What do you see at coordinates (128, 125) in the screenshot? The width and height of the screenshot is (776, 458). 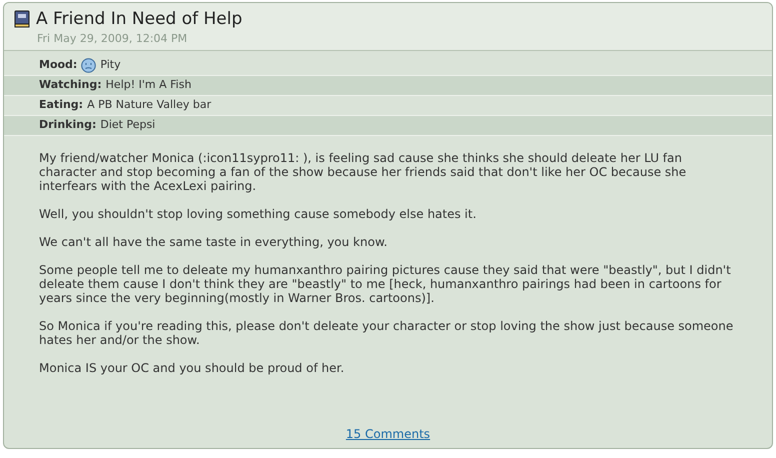 I see `detail-value: Diet Pepsi` at bounding box center [128, 125].